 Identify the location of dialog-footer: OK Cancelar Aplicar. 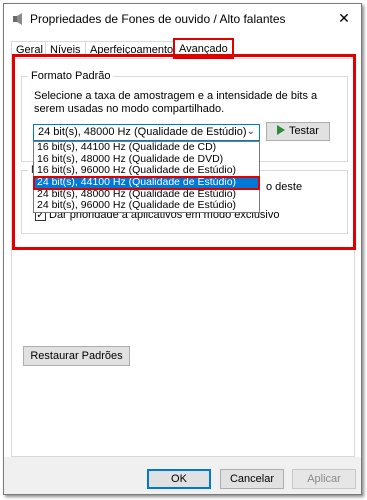
(182, 475).